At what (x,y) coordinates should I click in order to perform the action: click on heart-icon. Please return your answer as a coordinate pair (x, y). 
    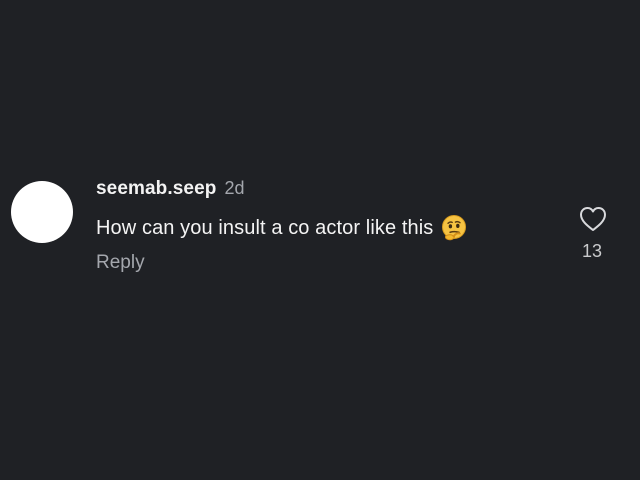
    Looking at the image, I should click on (593, 219).